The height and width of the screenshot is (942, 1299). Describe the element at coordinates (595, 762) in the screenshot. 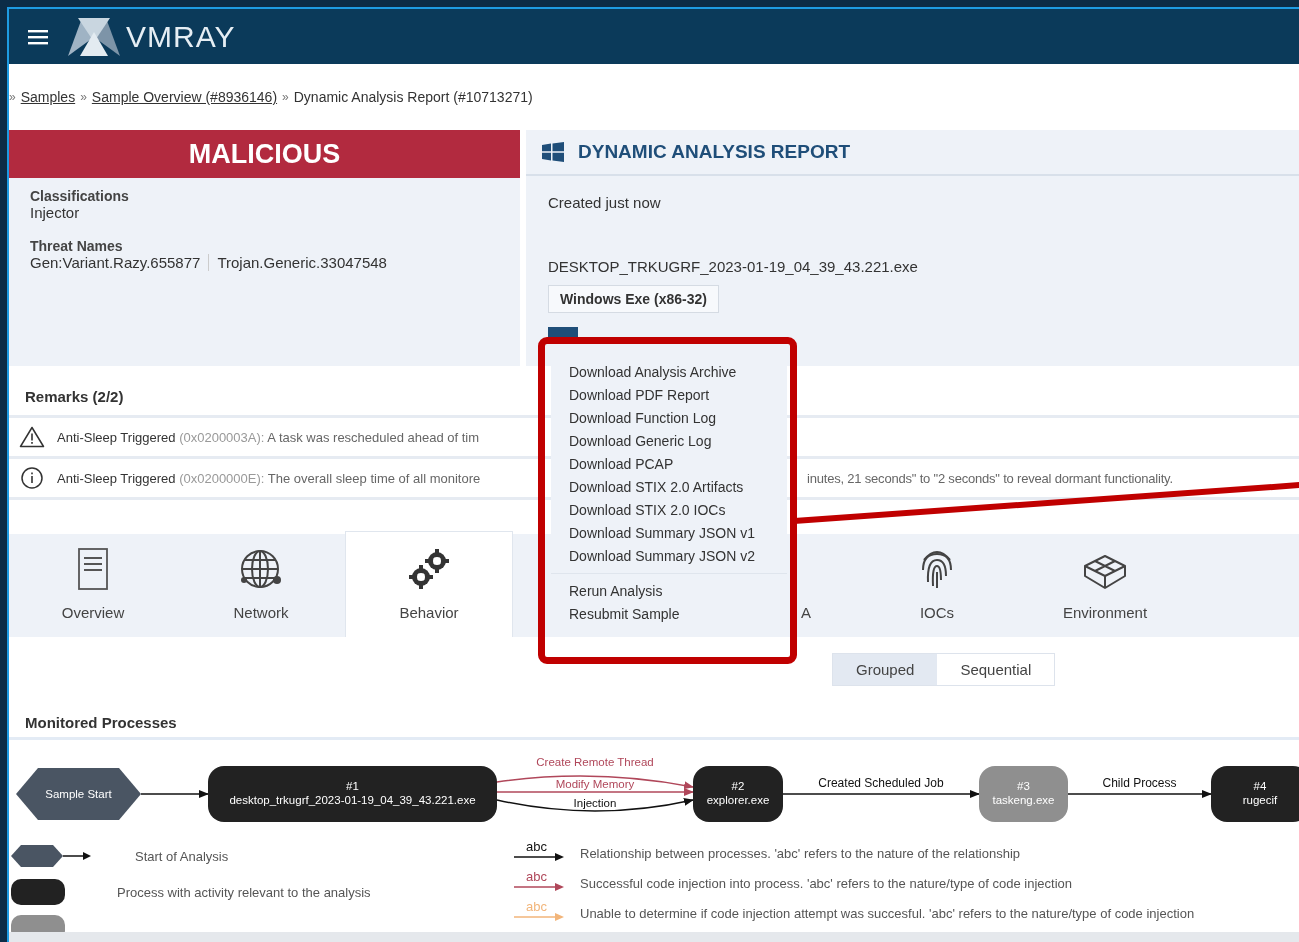

I see `edge-label: Create Remote Thread` at that location.